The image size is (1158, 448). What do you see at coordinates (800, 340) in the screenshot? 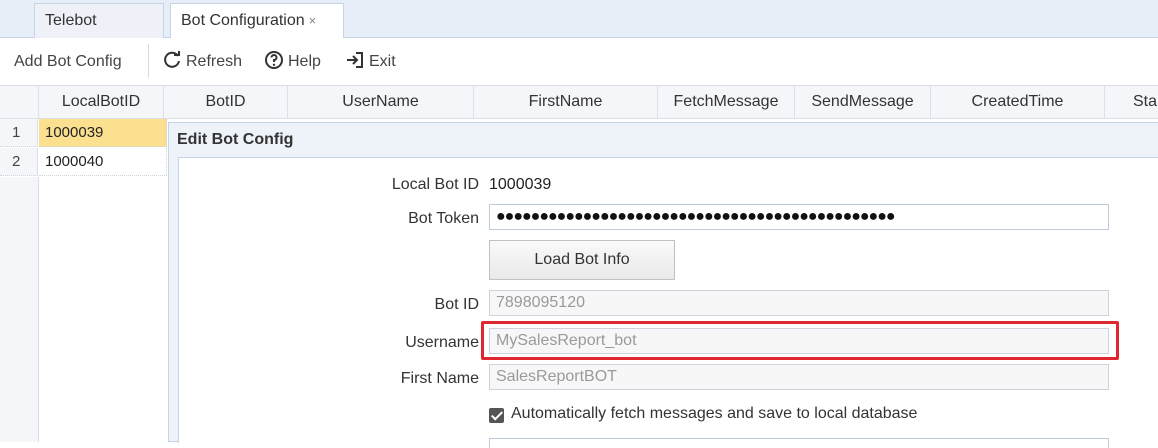
I see `username-highlight-box` at bounding box center [800, 340].